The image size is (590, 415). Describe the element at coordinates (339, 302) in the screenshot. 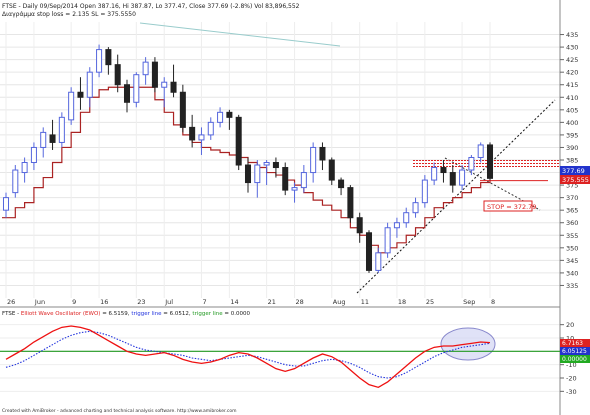

I see `date-tick-label: Aug` at that location.